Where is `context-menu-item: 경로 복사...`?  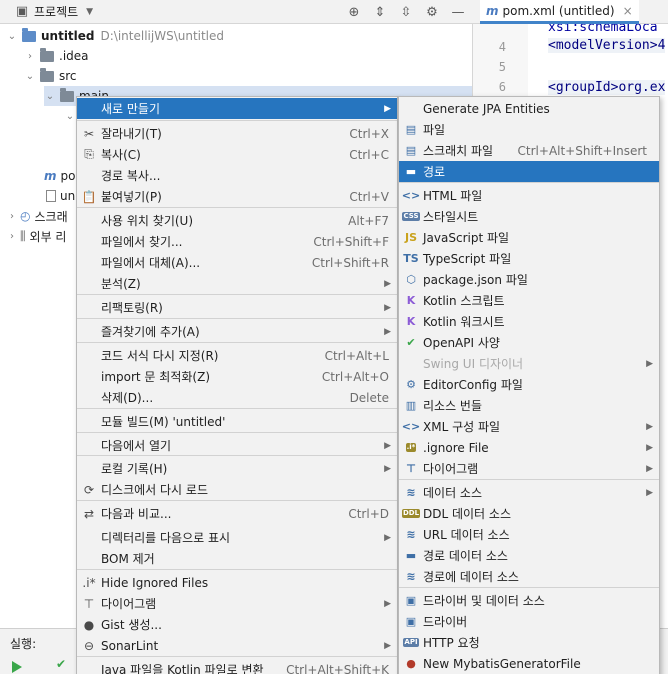
context-menu-item: 경로 복사... is located at coordinates (237, 175).